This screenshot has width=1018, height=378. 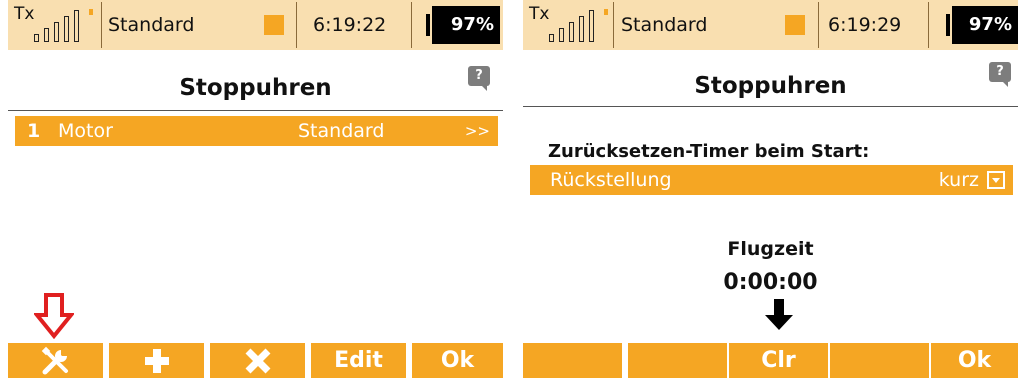 I want to click on status-bar: Tx Standard 6:19:22 97%, so click(x=255, y=25).